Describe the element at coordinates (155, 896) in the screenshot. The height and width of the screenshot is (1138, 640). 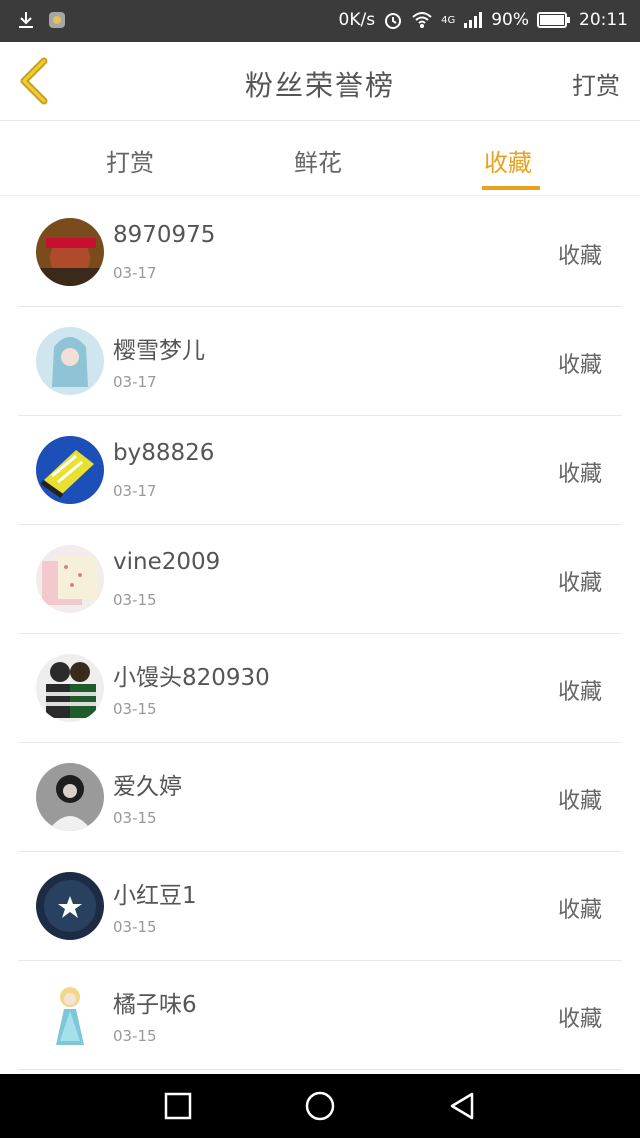
I see `username: 小红豆1` at that location.